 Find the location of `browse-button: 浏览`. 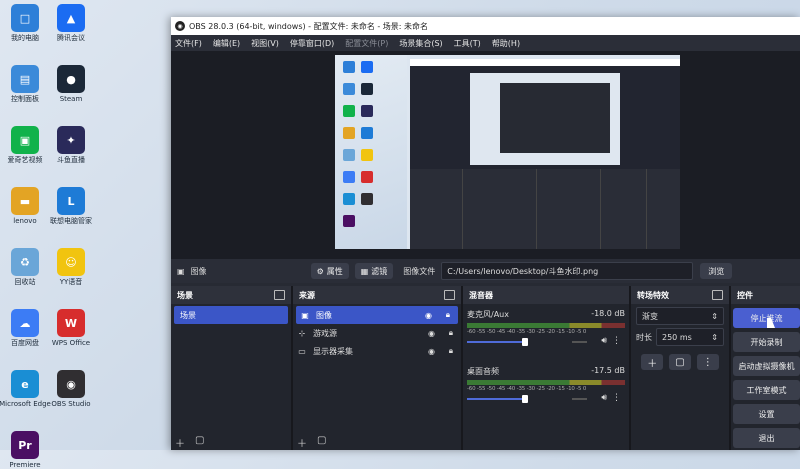

browse-button: 浏览 is located at coordinates (716, 271).